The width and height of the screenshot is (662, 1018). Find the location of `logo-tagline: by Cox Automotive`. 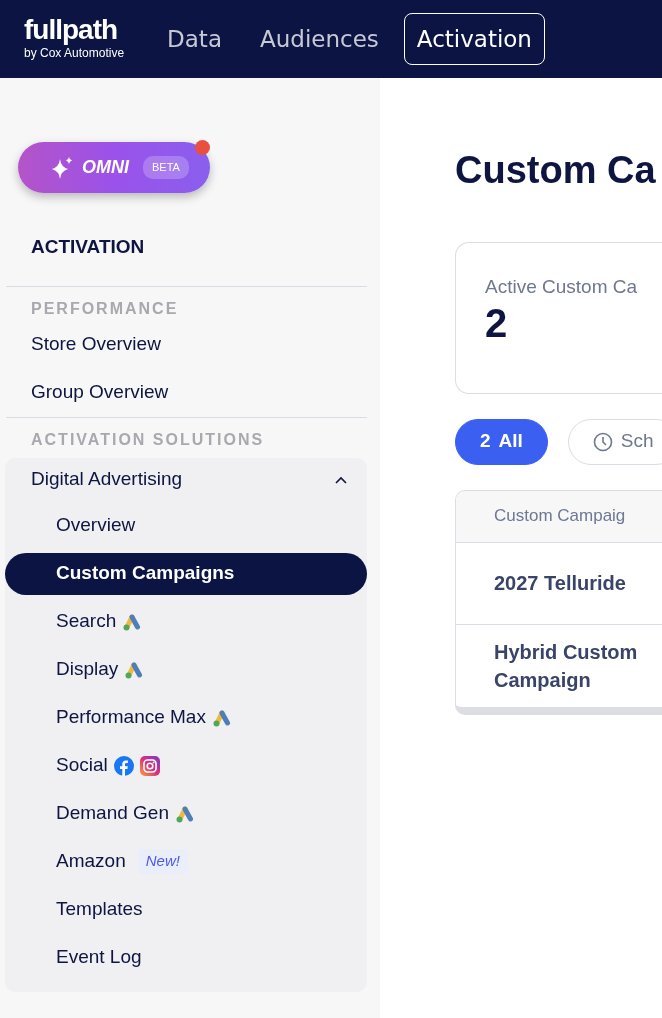

logo-tagline: by Cox Automotive is located at coordinates (74, 53).